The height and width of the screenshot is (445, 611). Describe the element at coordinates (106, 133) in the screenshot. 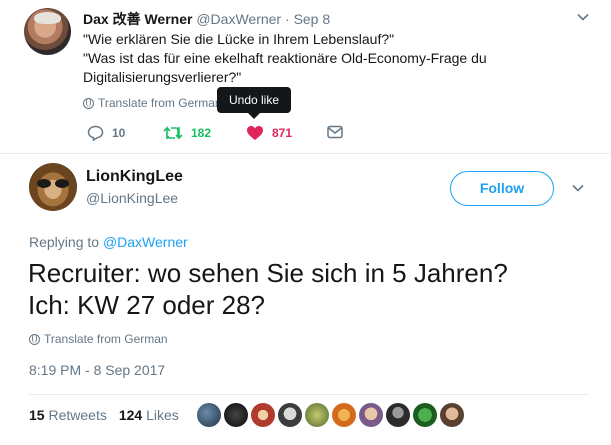

I see `reply-button: 10` at that location.